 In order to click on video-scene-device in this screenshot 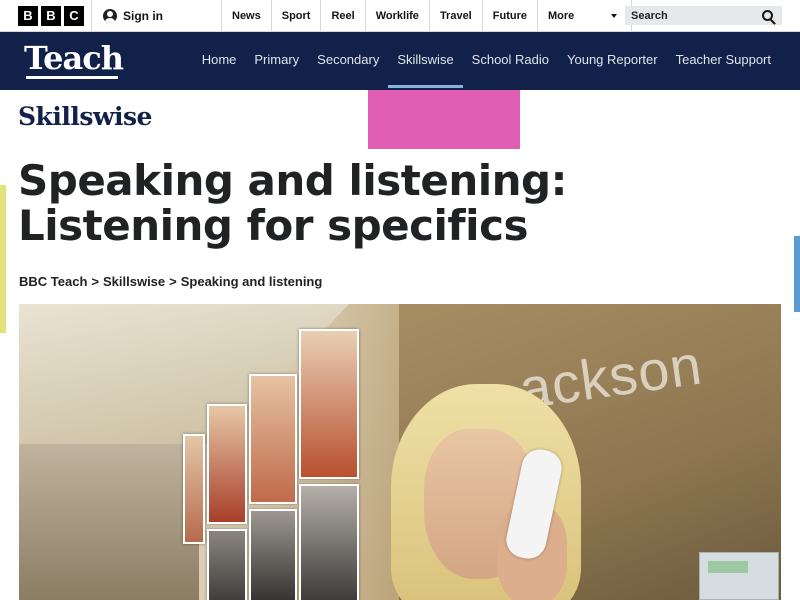, I will do `click(739, 576)`.